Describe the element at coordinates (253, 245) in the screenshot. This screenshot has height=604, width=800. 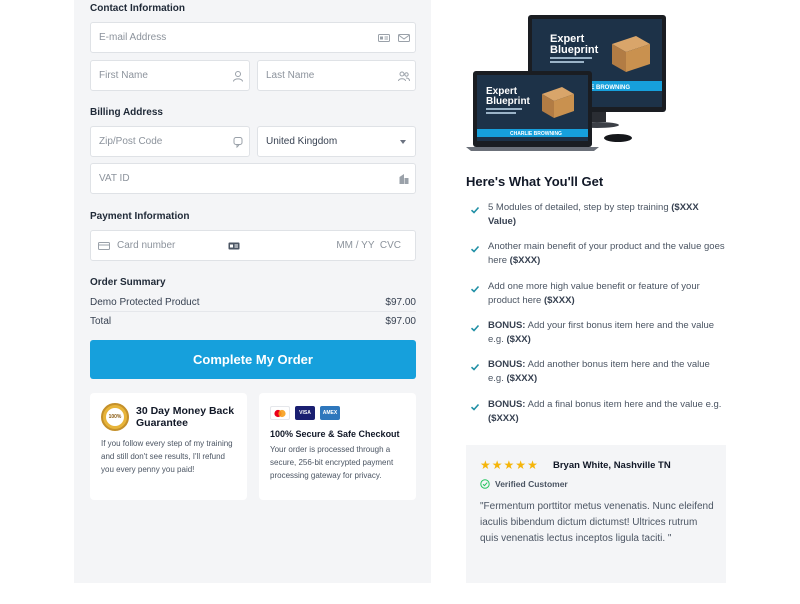
I see `card-number-field: Card number MM / YY CVC` at that location.